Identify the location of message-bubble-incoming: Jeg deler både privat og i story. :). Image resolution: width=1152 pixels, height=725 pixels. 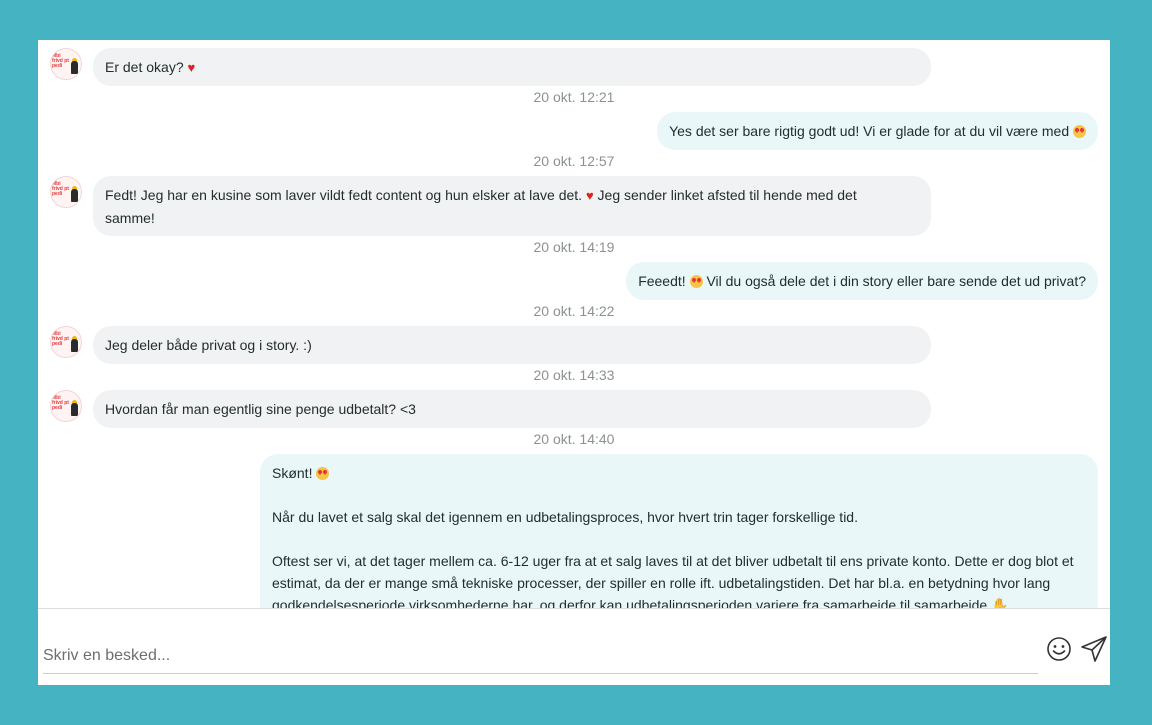
(512, 345).